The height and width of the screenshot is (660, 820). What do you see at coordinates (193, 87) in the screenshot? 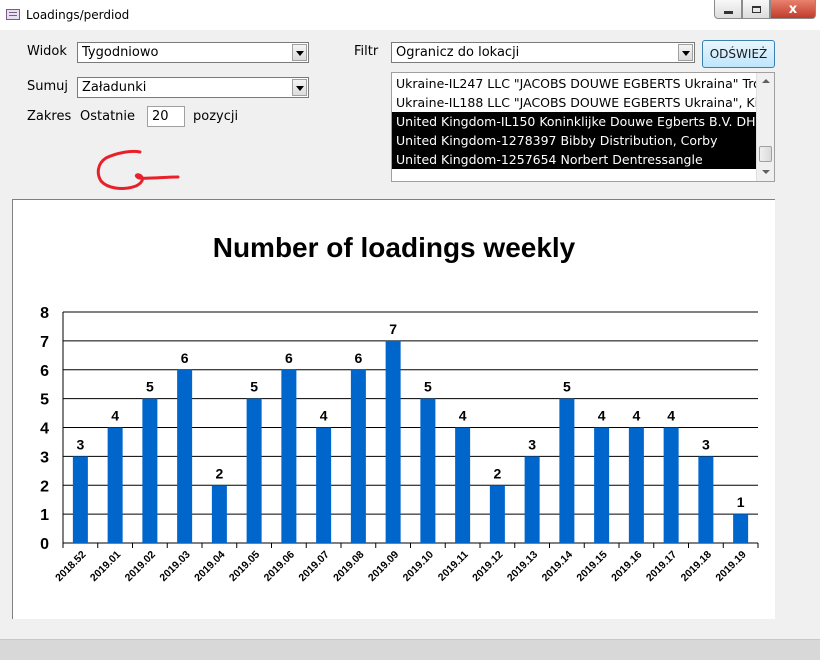
I see `sumuj-select: Załadunki` at bounding box center [193, 87].